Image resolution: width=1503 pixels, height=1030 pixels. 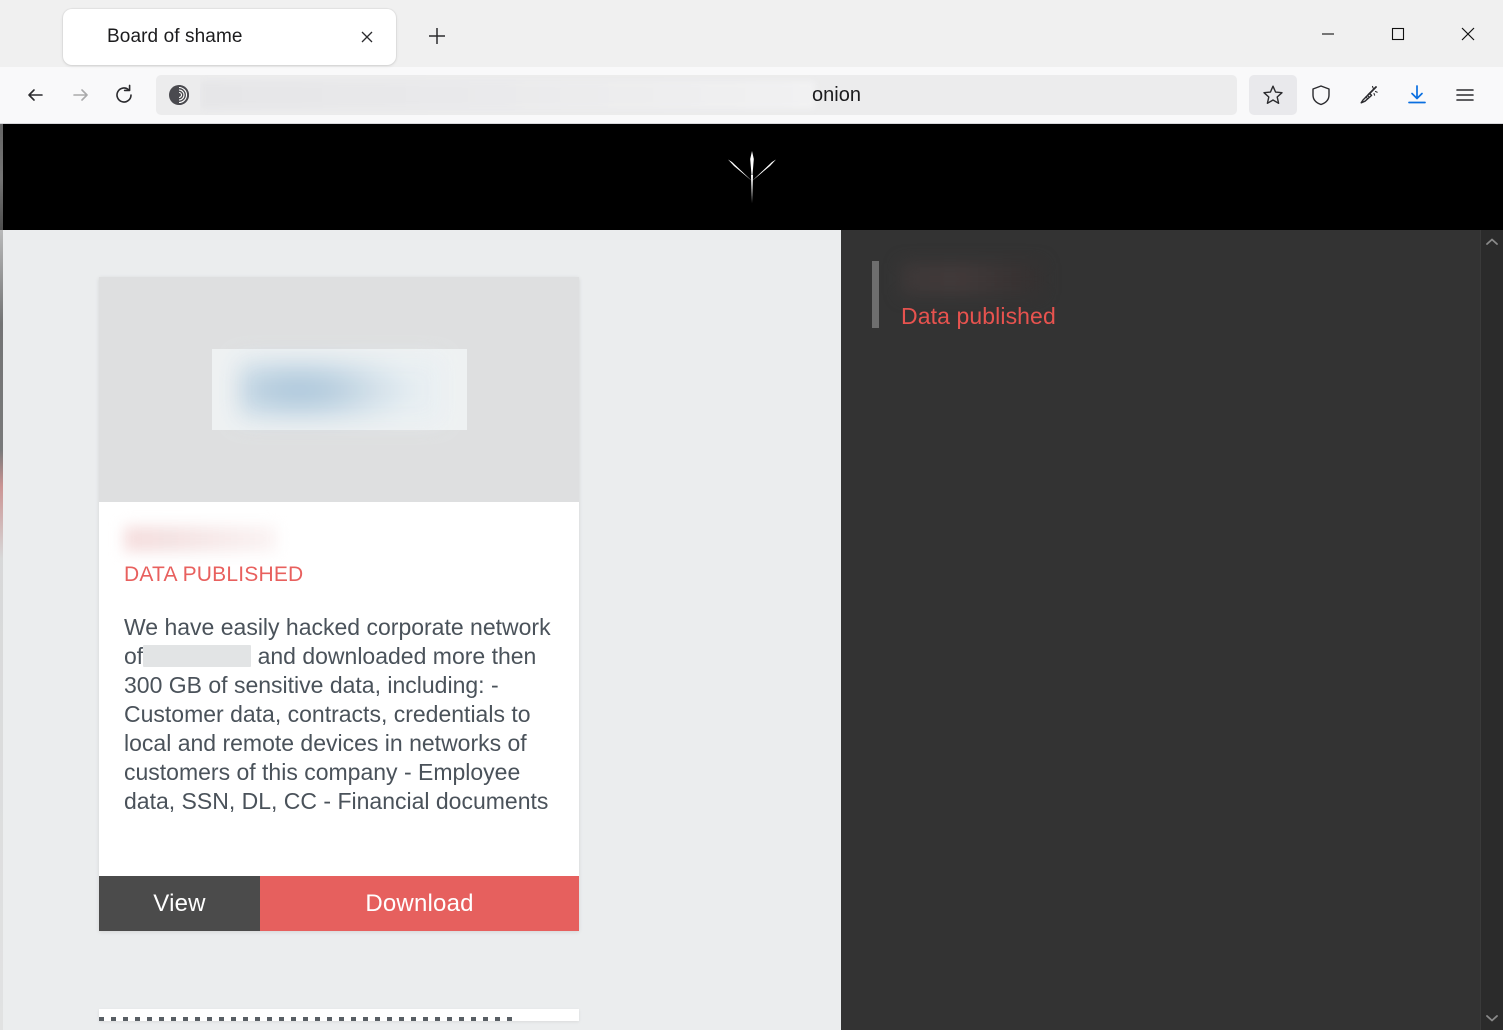 I want to click on reload-icon, so click(x=124, y=93).